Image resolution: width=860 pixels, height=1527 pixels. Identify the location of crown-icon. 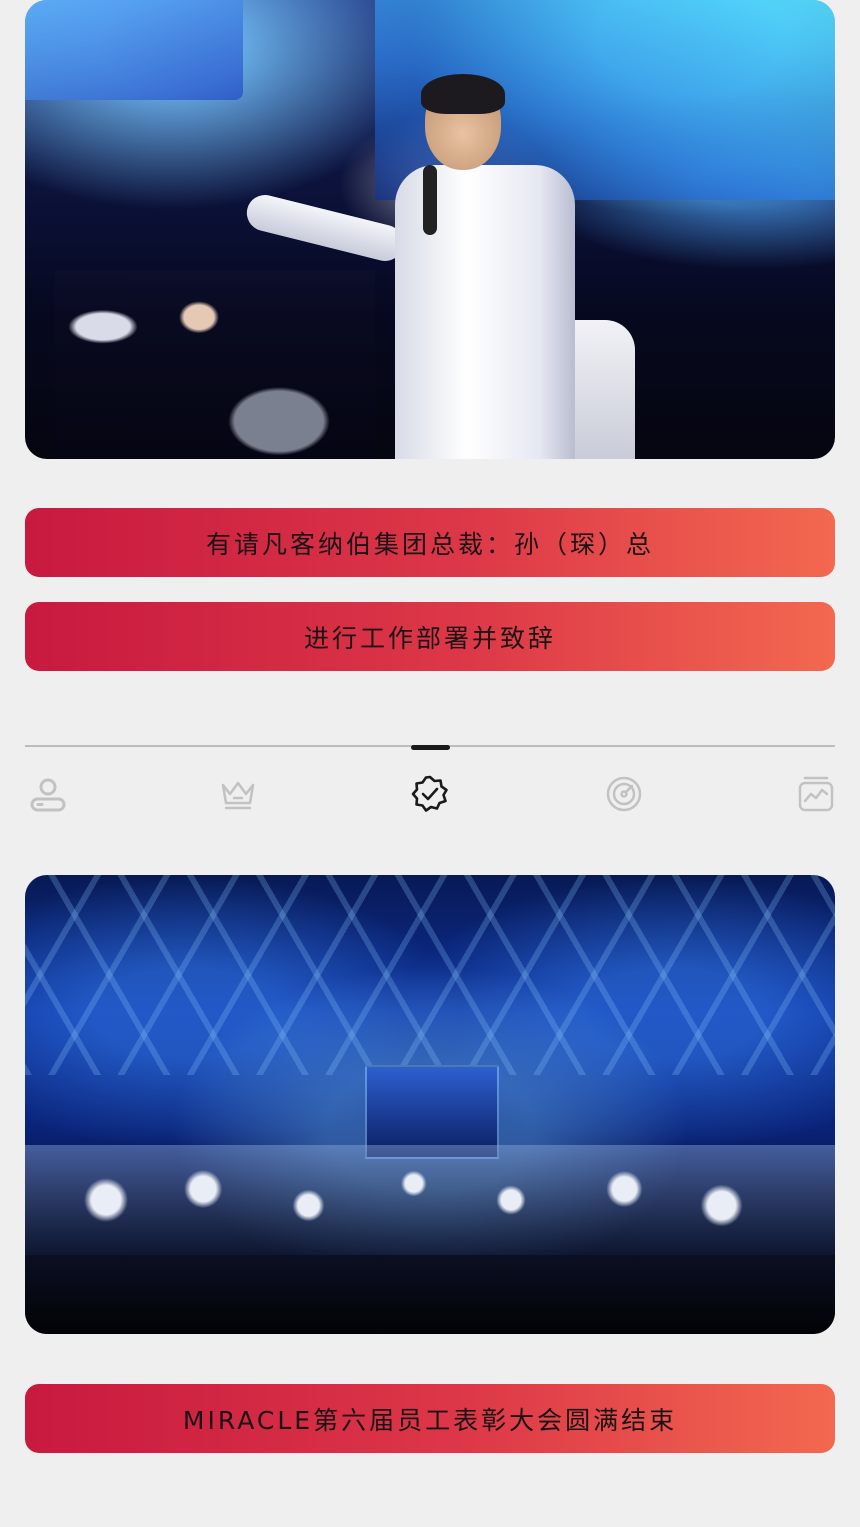
(238, 795).